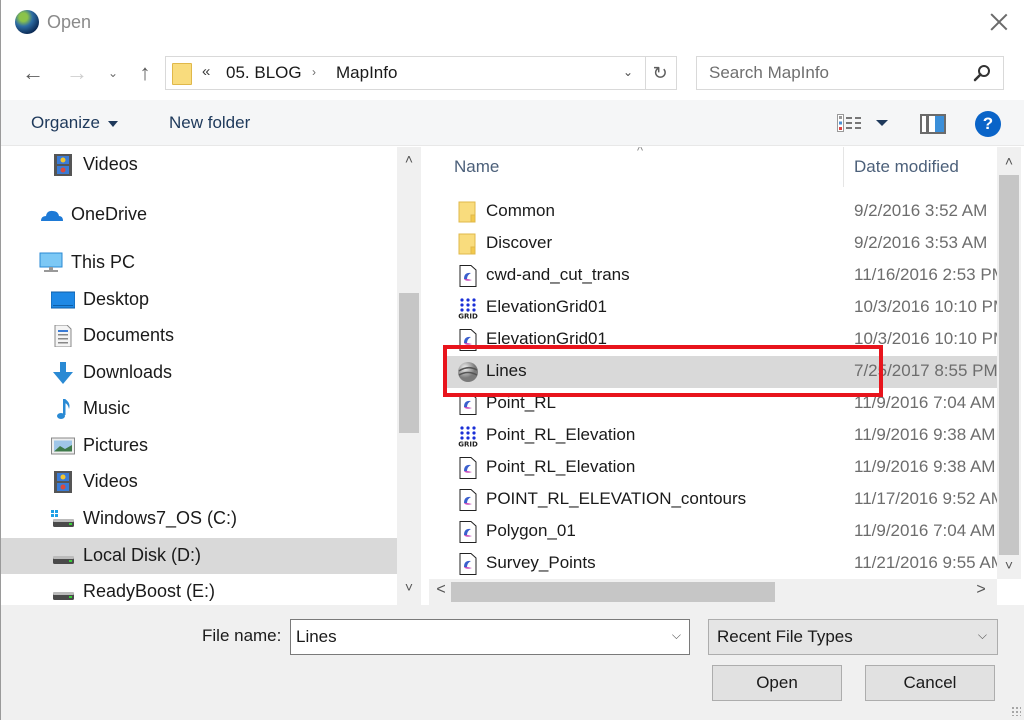 Image resolution: width=1024 pixels, height=720 pixels. What do you see at coordinates (468, 532) in the screenshot?
I see `mapinfo-table-icon` at bounding box center [468, 532].